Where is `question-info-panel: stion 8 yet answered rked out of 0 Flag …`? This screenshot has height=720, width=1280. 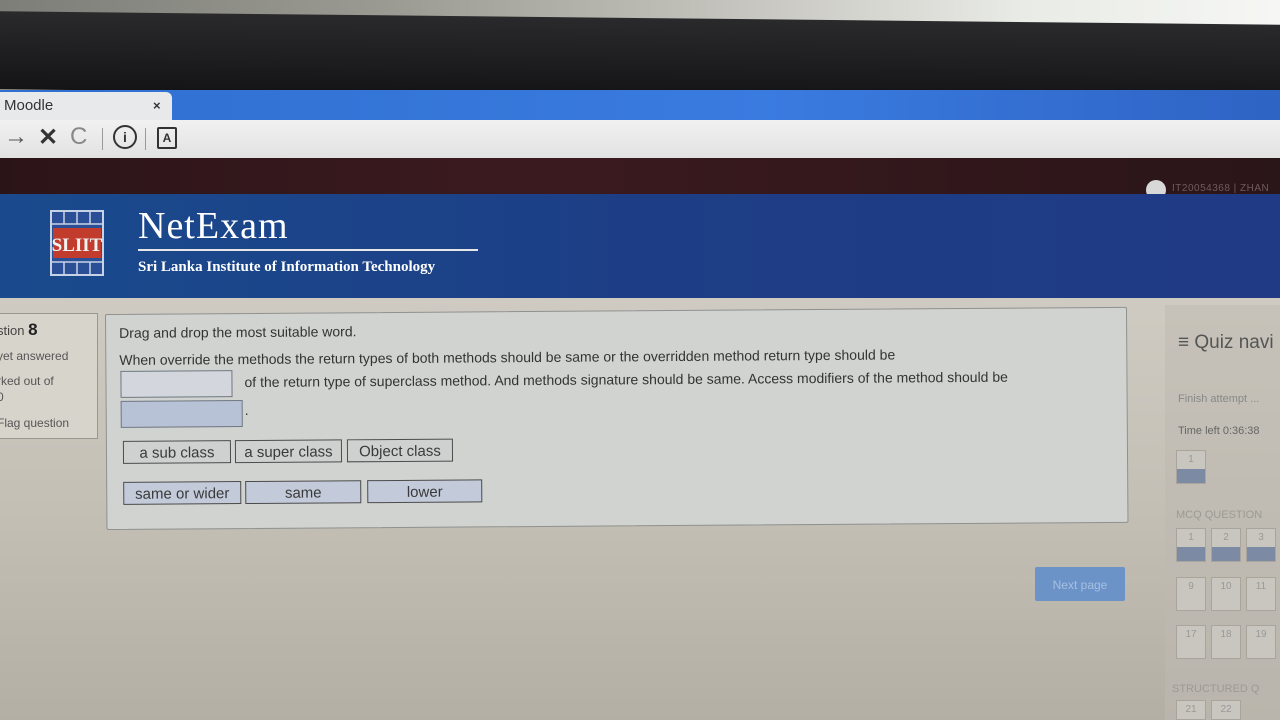
question-info-panel: stion 8 yet answered rked out of 0 Flag … is located at coordinates (49, 376).